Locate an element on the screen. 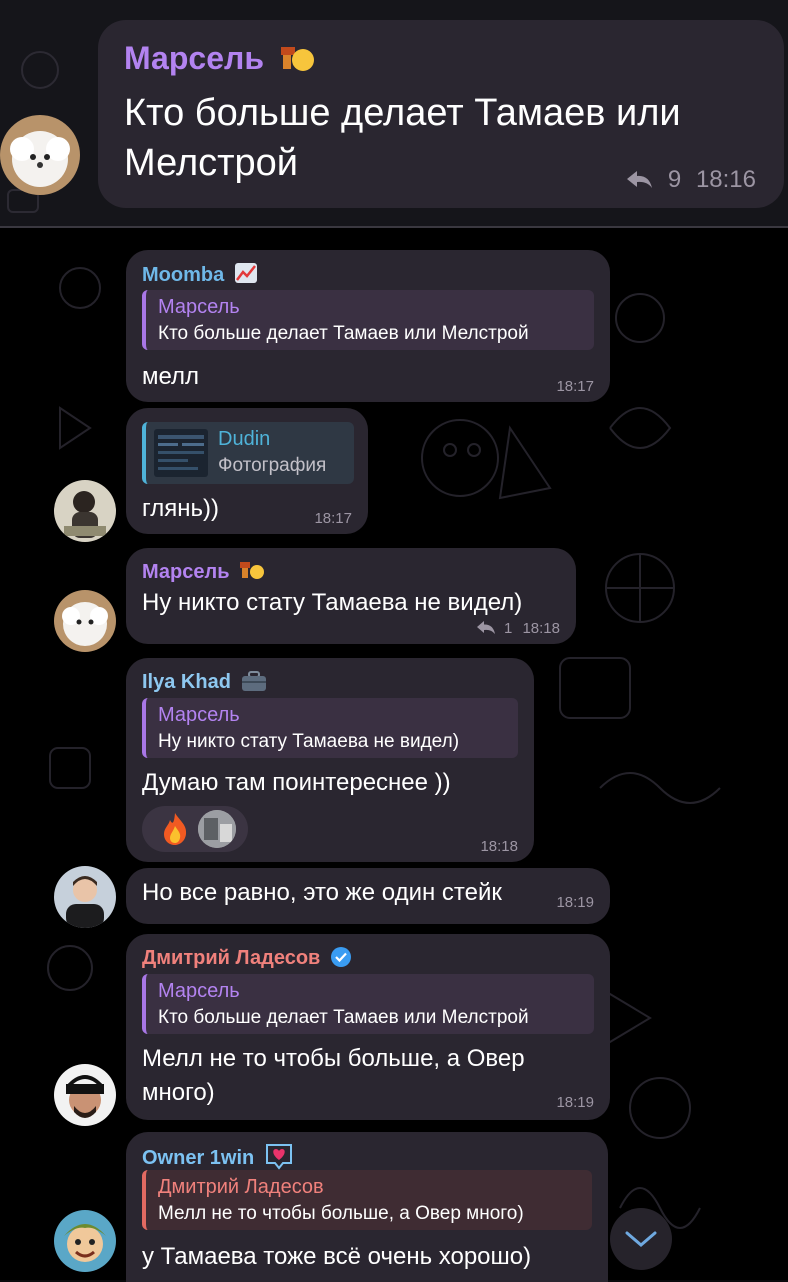  pinned-sender-name: Марсель is located at coordinates (194, 58).